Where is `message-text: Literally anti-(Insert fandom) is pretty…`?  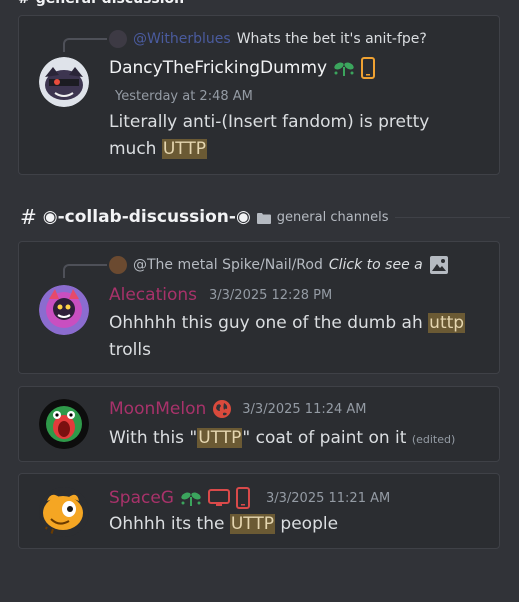
message-text: Literally anti-(Insert fandom) is pretty… is located at coordinates (269, 136).